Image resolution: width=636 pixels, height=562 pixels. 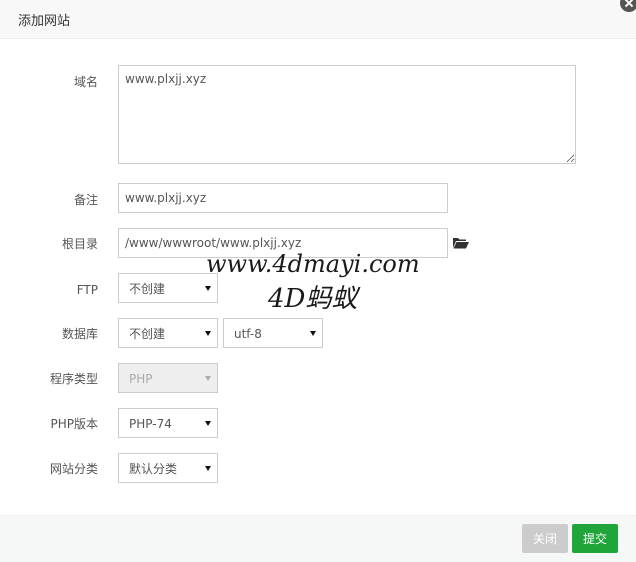 What do you see at coordinates (79, 334) in the screenshot?
I see `database-label: 数据库` at bounding box center [79, 334].